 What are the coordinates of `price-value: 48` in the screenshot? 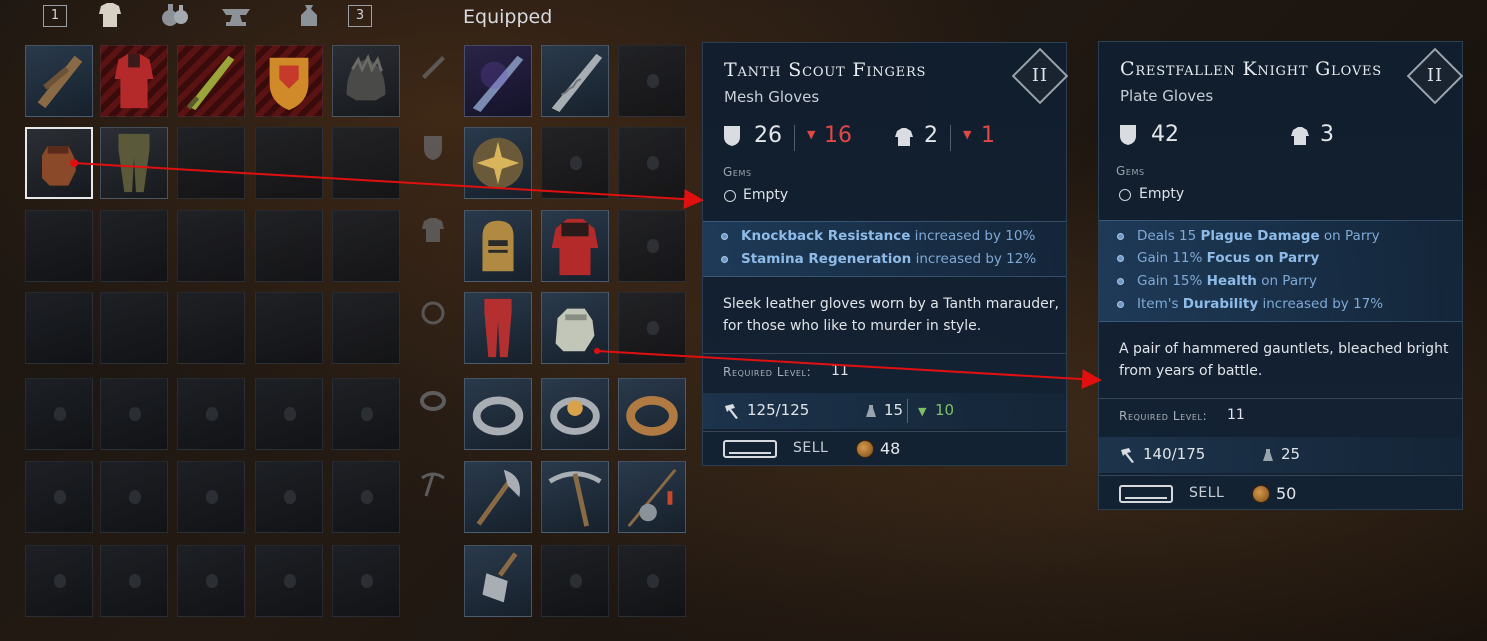 It's located at (890, 448).